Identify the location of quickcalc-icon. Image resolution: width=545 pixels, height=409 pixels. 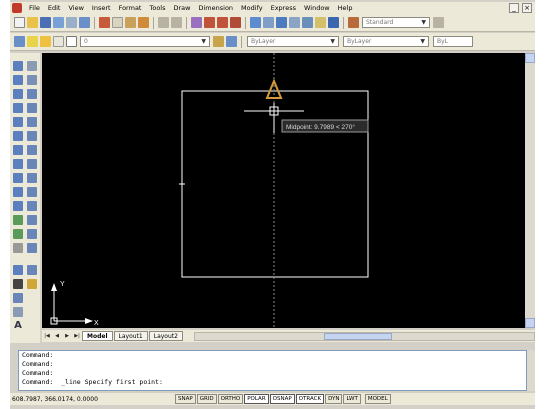
(320, 22).